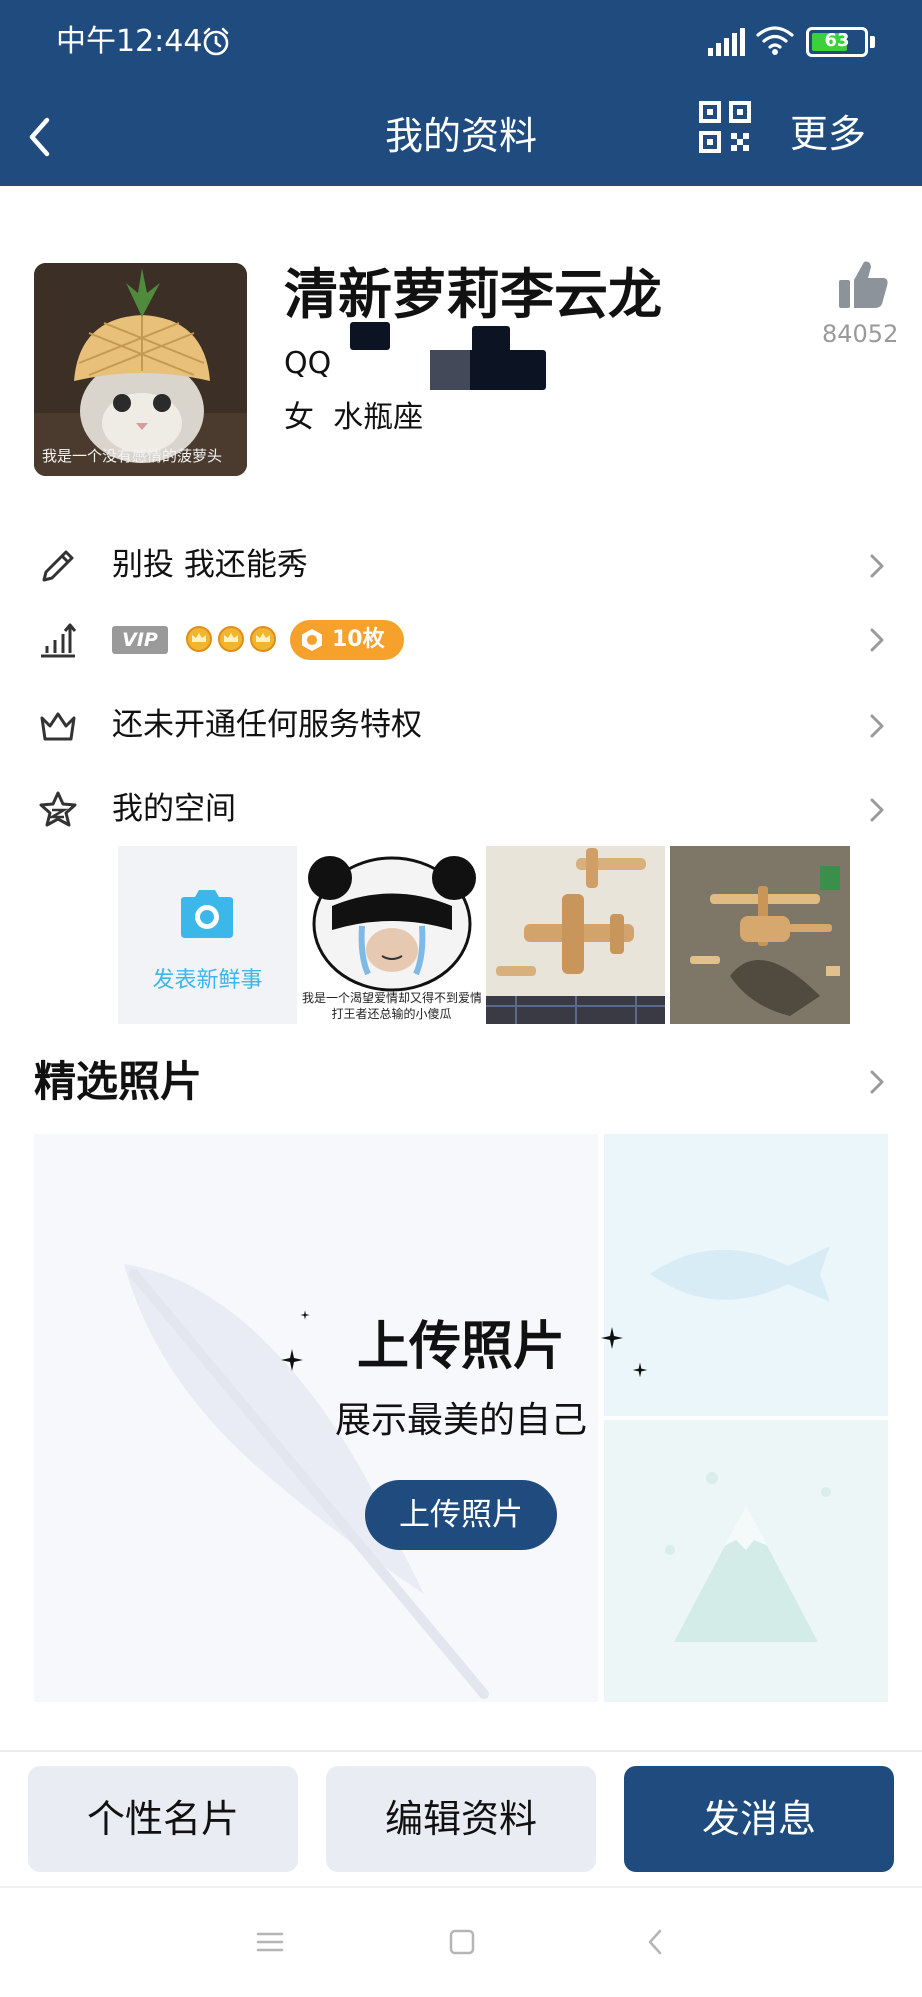 This screenshot has height=1997, width=922. I want to click on home-icon, so click(462, 1942).